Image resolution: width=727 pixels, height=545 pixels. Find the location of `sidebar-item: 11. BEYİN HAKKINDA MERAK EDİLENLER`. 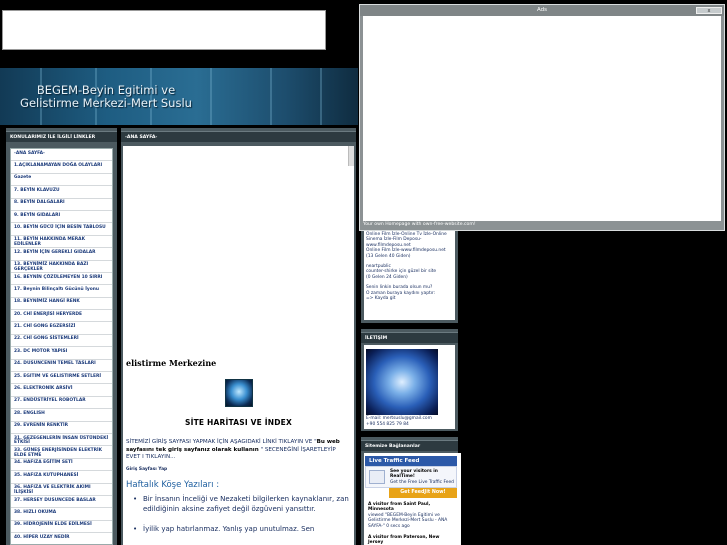

sidebar-item: 11. BEYİN HAKKINDA MERAK EDİLENLER is located at coordinates (61, 242).